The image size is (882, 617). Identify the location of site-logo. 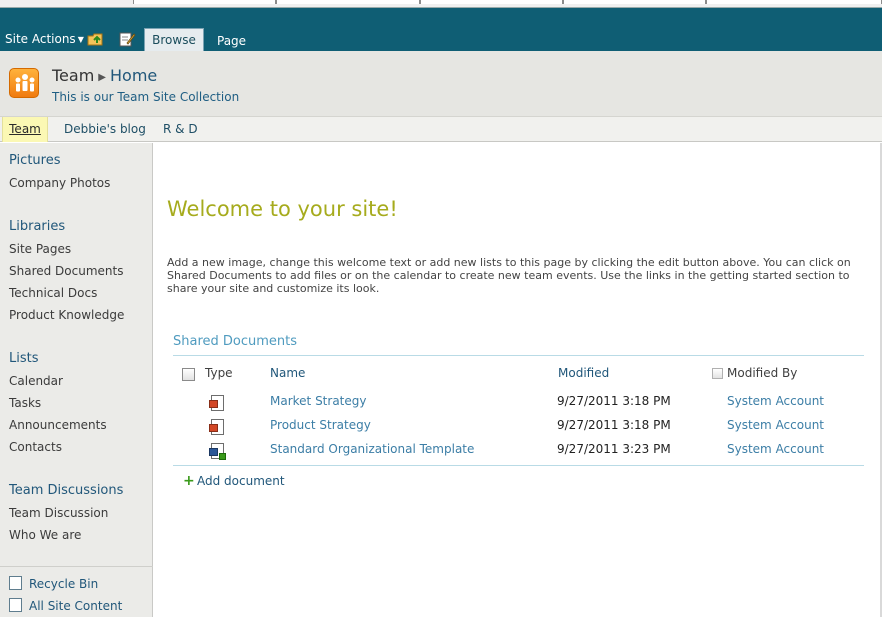
(24, 83).